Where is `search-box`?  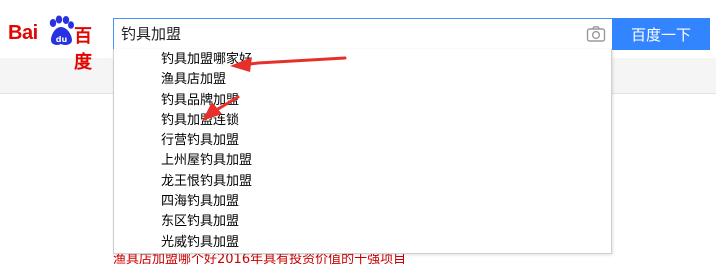
search-box is located at coordinates (362, 34).